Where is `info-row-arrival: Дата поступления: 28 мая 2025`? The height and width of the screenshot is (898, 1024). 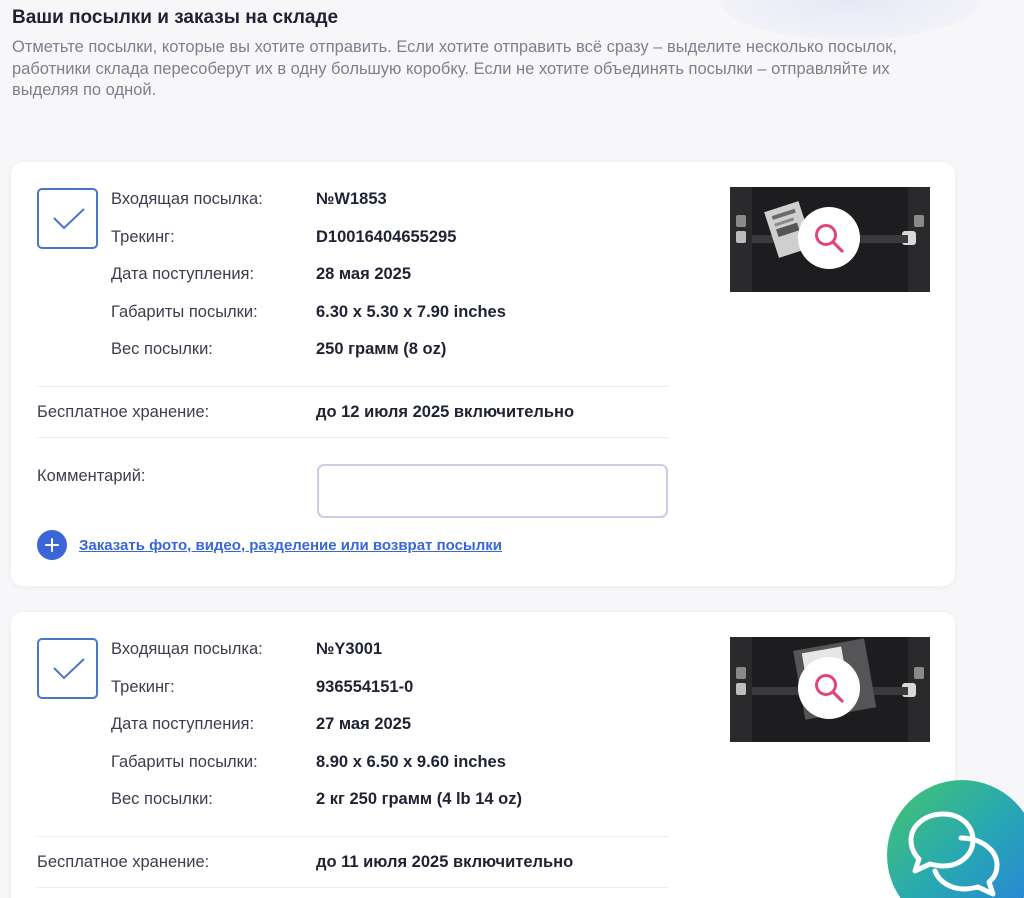 info-row-arrival: Дата поступления: 28 мая 2025 is located at coordinates (391, 274).